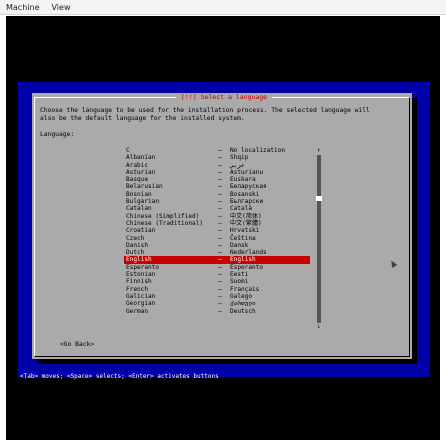 Image resolution: width=446 pixels, height=445 pixels. What do you see at coordinates (137, 165) in the screenshot?
I see `language-name: Arabic` at bounding box center [137, 165].